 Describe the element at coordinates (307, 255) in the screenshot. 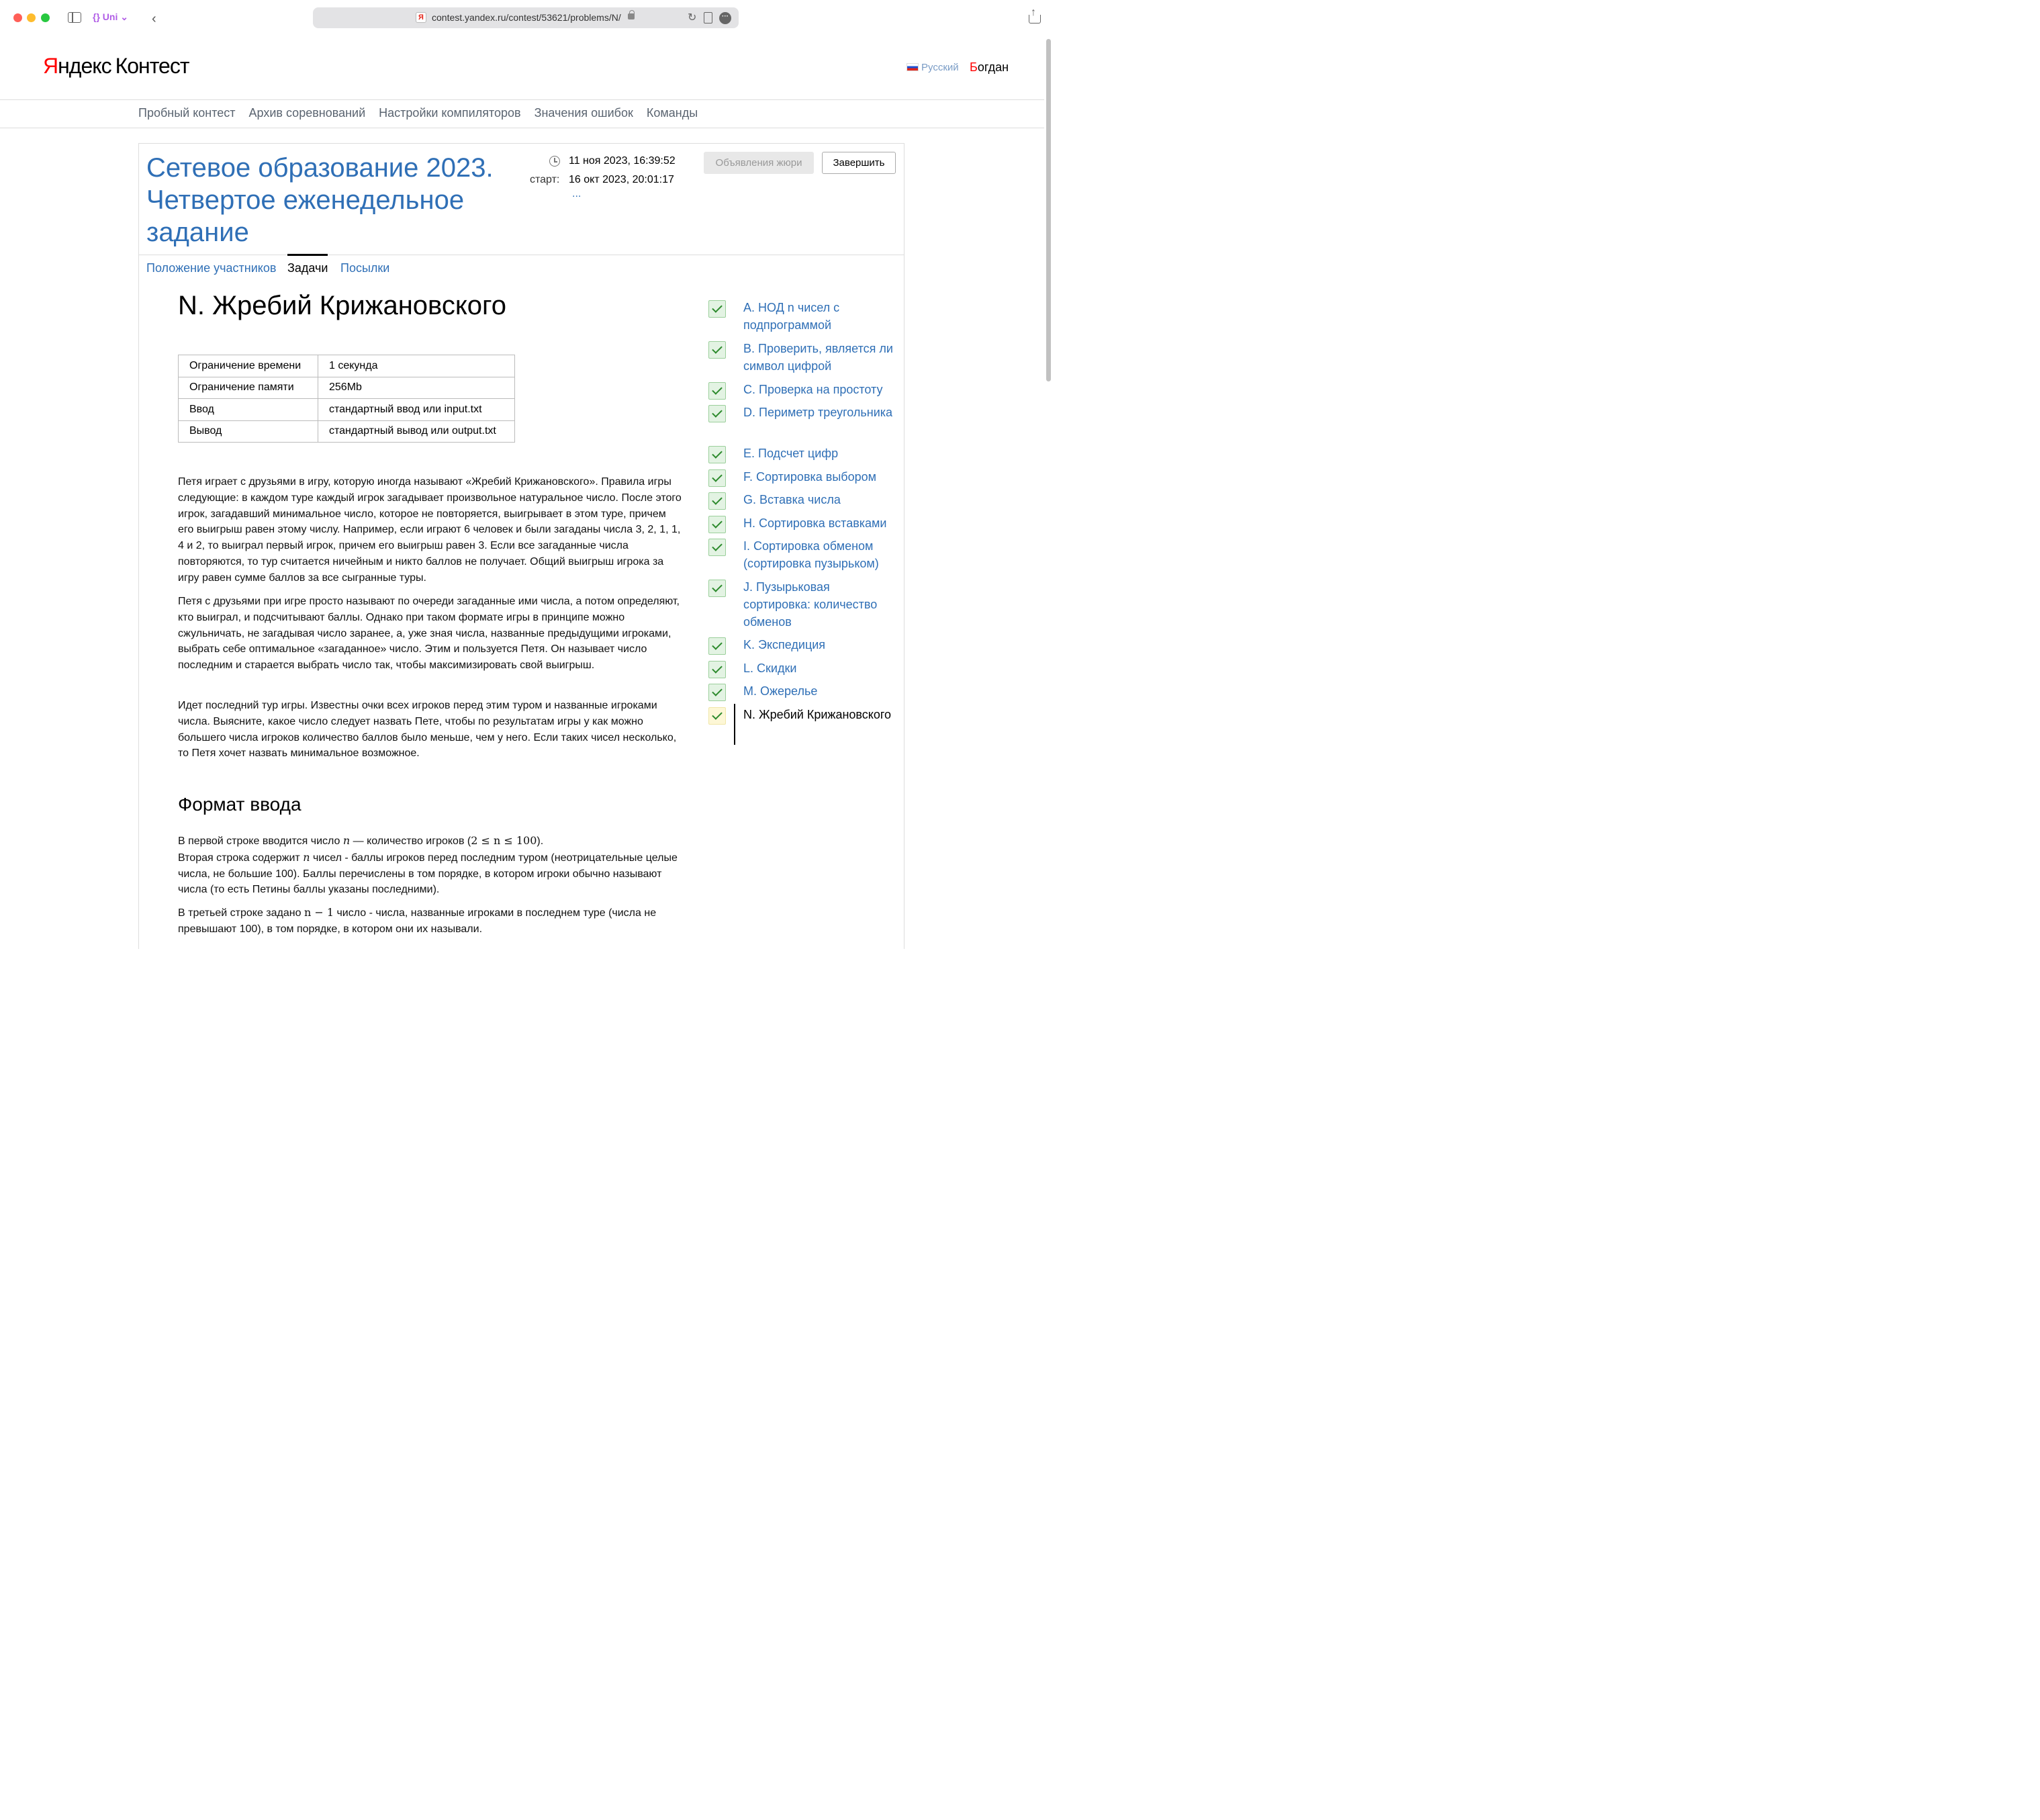

I see `active-tab-indicator` at that location.